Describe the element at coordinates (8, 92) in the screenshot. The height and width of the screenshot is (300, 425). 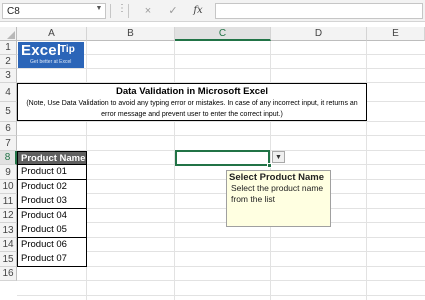
I see `row-header-4: 4` at that location.